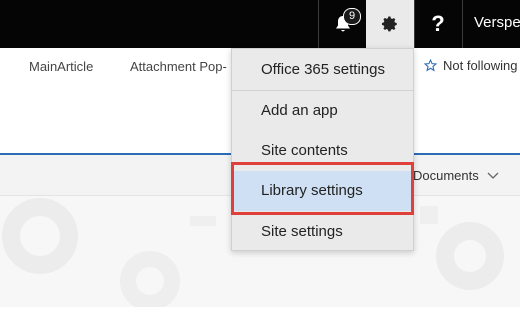 The width and height of the screenshot is (520, 312). I want to click on notifications-button: 9, so click(343, 24).